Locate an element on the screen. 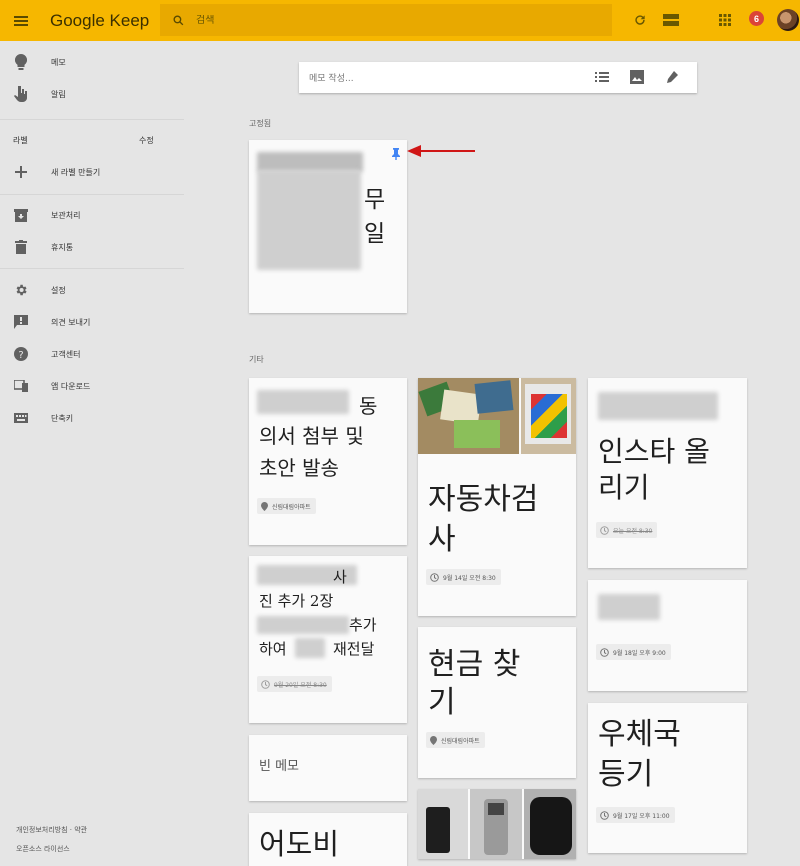  pin-icon is located at coordinates (396, 156).